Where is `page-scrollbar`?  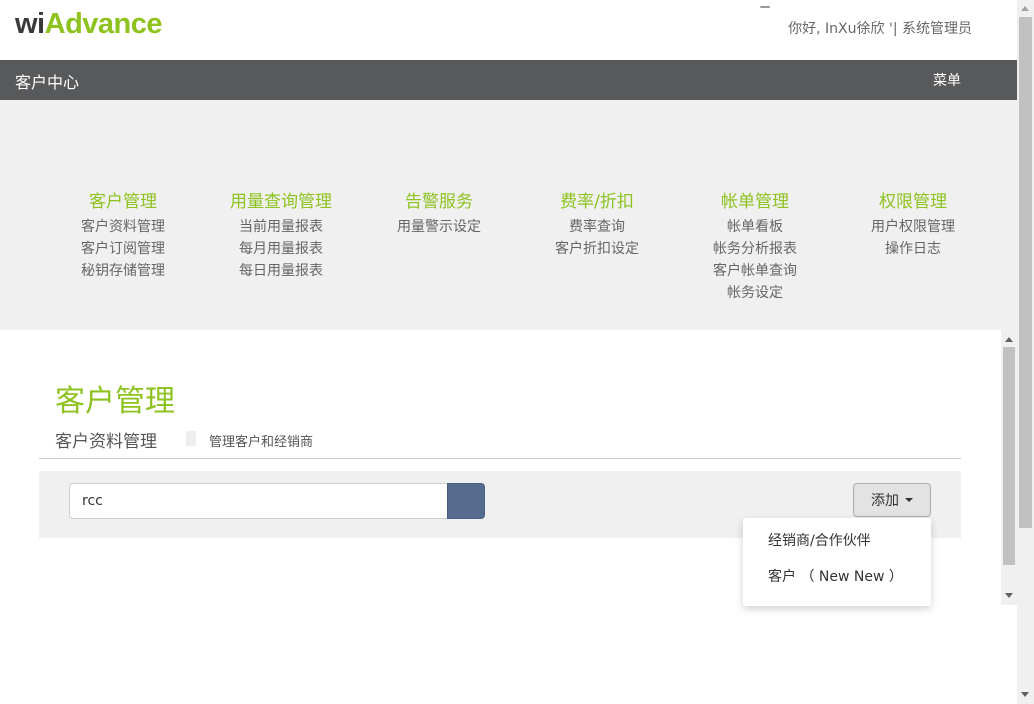
page-scrollbar is located at coordinates (1025, 352).